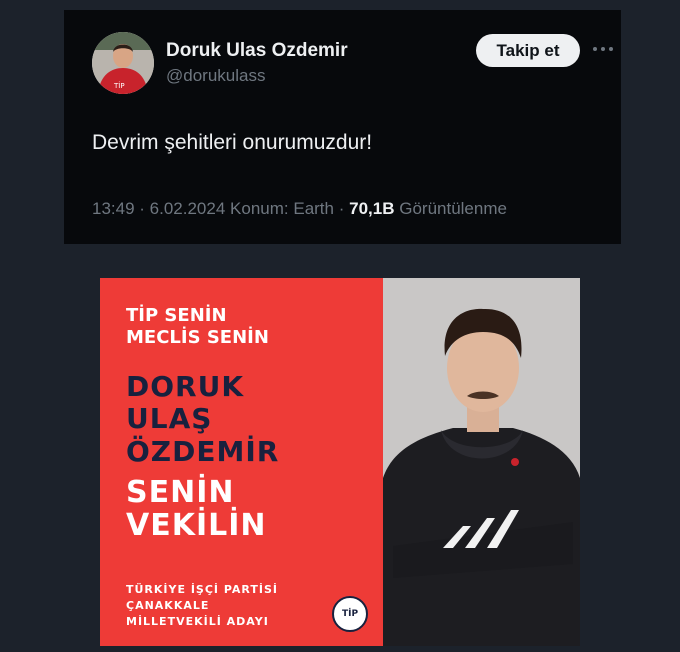 Image resolution: width=680 pixels, height=652 pixels. Describe the element at coordinates (188, 208) in the screenshot. I see `tweet-date: 6.02.2024` at that location.